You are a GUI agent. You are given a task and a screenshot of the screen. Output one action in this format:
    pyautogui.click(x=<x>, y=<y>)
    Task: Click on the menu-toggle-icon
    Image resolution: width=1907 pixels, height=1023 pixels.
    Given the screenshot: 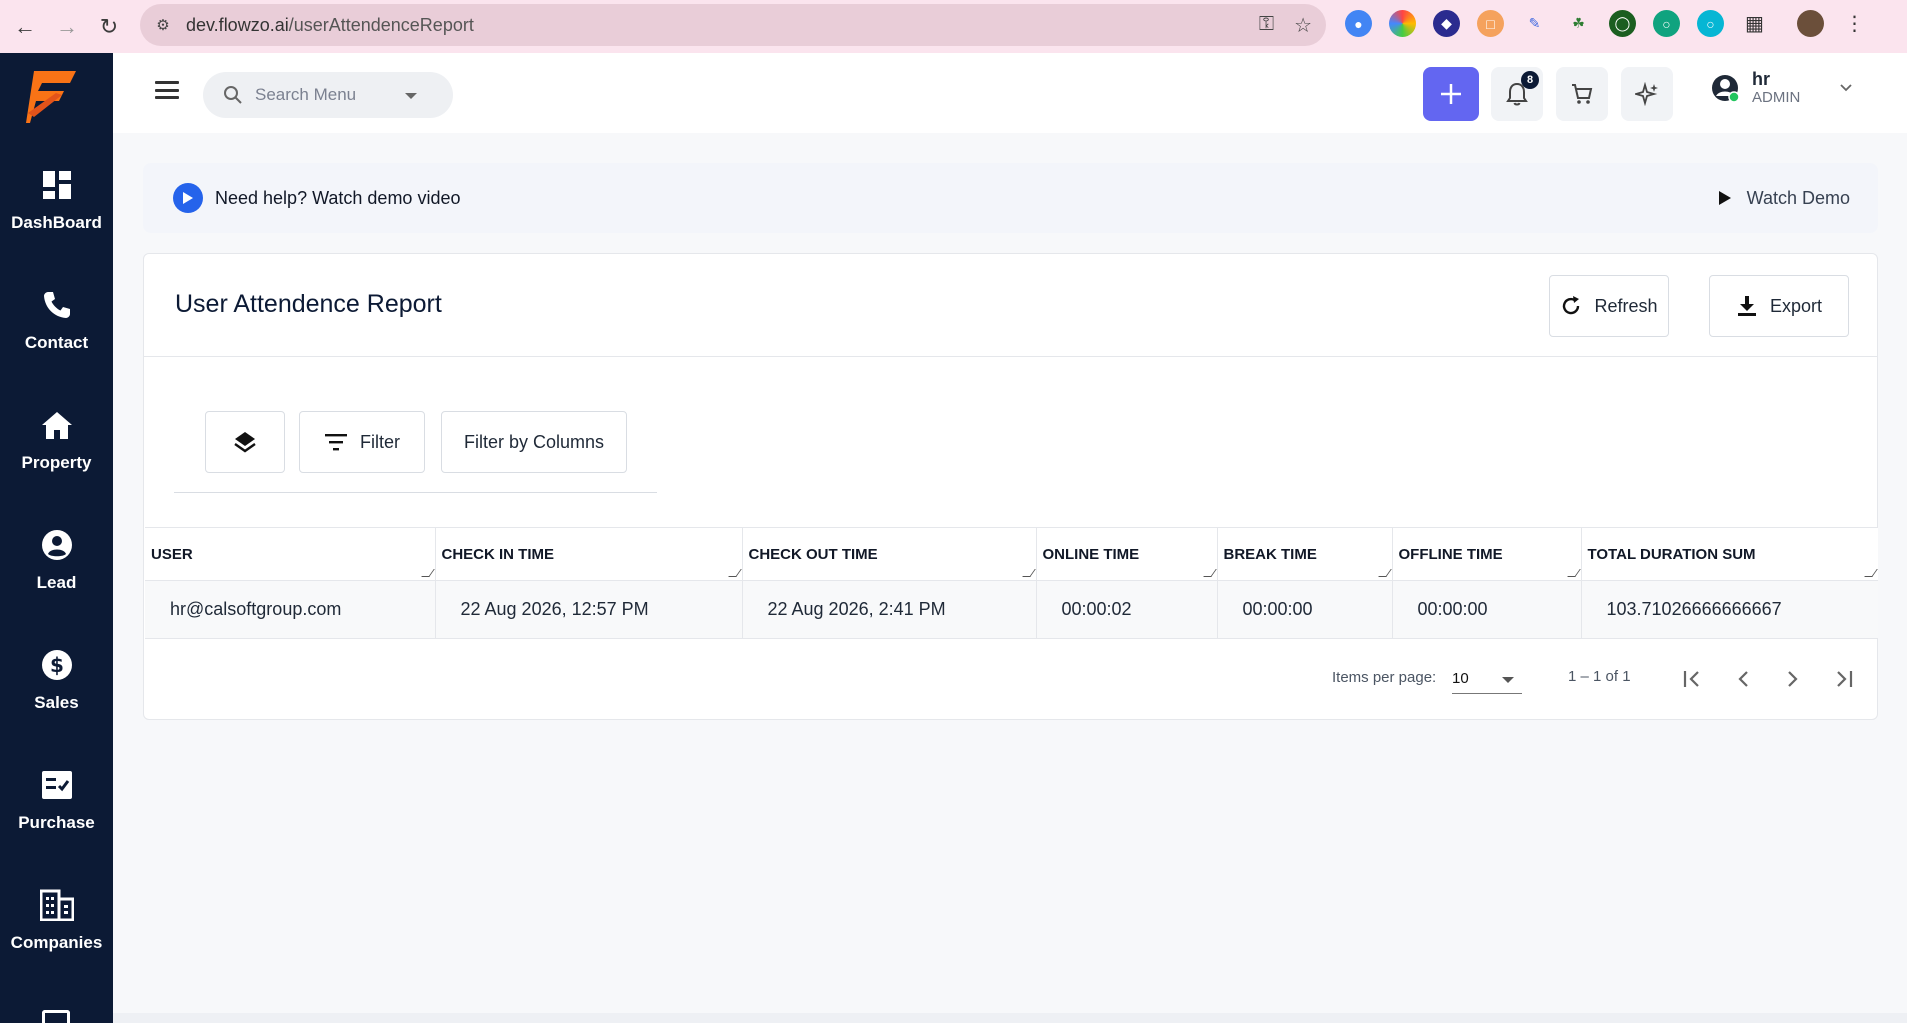 What is the action you would take?
    pyautogui.click(x=167, y=90)
    